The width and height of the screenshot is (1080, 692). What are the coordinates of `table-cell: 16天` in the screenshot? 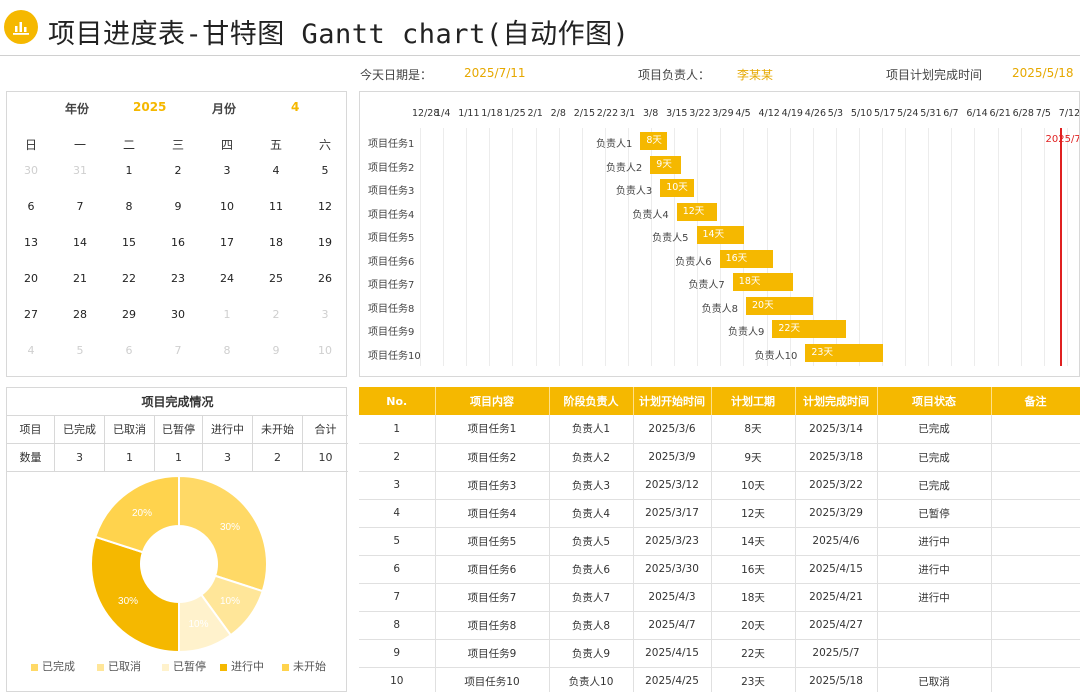 It's located at (753, 569).